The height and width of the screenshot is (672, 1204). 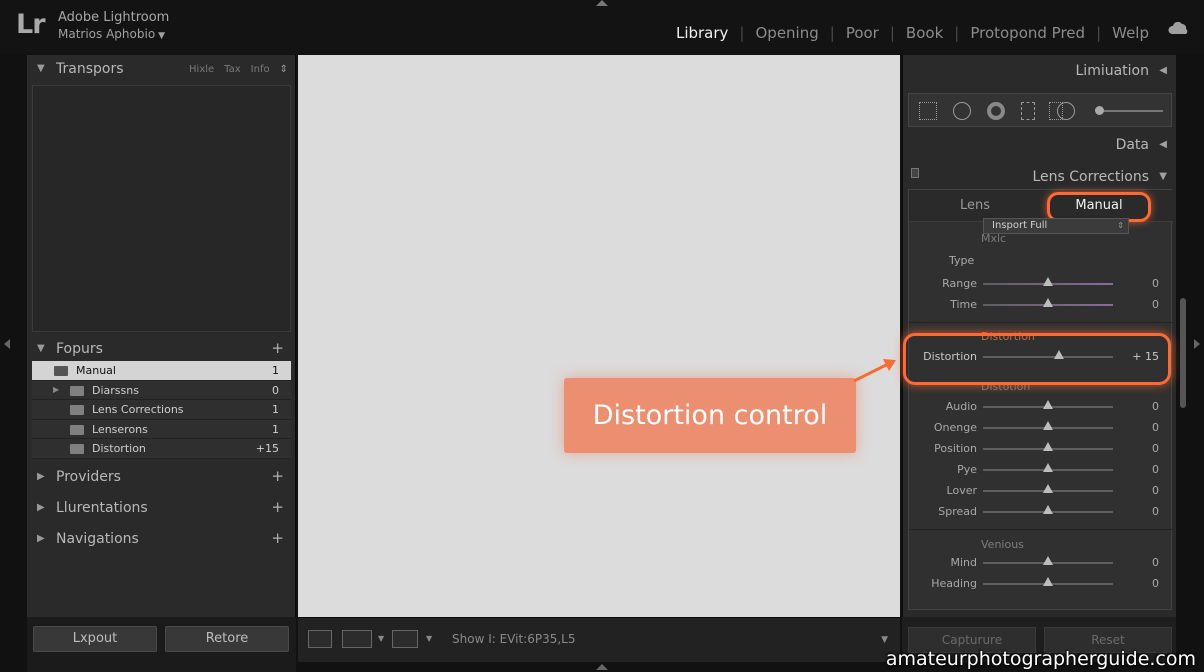 I want to click on top-panel-toggle-icon, so click(x=602, y=3).